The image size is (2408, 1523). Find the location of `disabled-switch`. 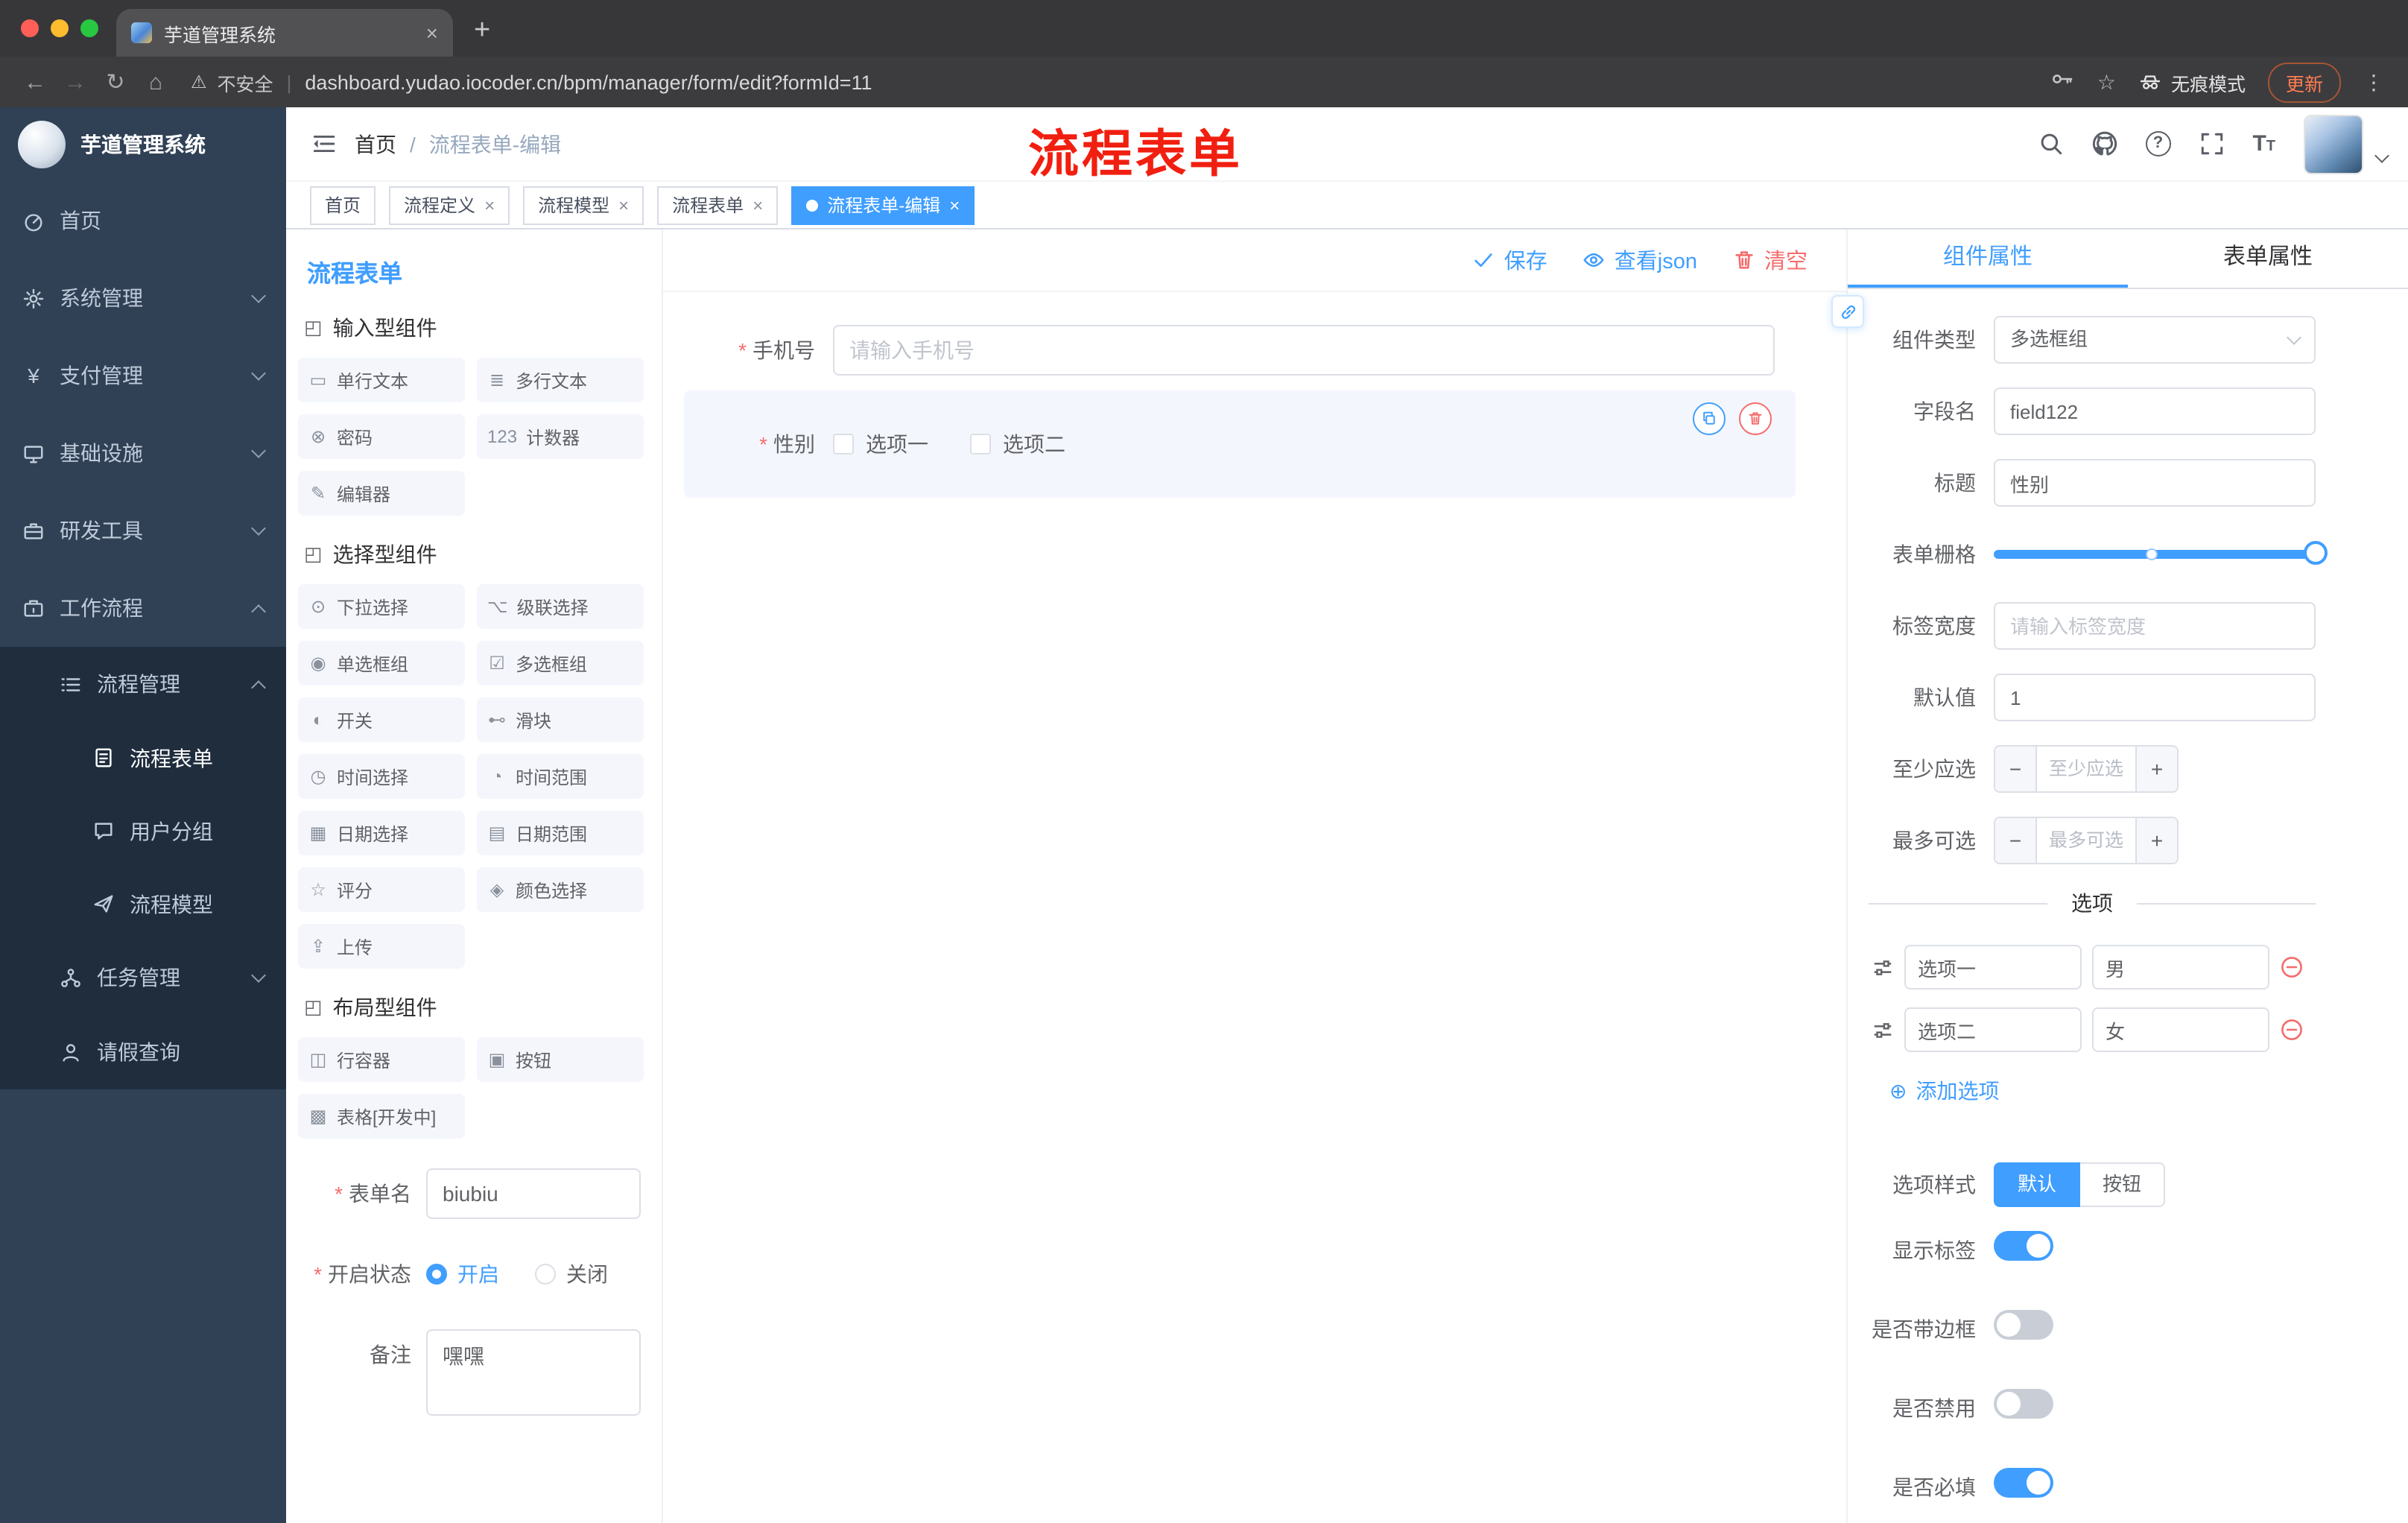

disabled-switch is located at coordinates (2023, 1404).